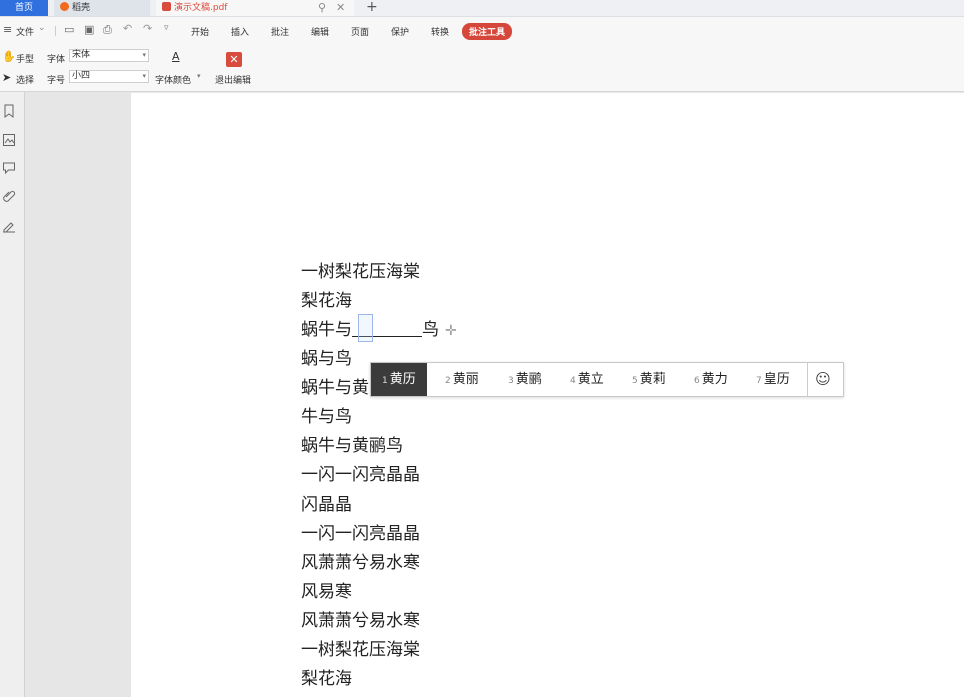  What do you see at coordinates (482, 8) in the screenshot?
I see `tab-bar: 首页 稻壳 演示文稿.pdf ⚲ ✕ +` at bounding box center [482, 8].